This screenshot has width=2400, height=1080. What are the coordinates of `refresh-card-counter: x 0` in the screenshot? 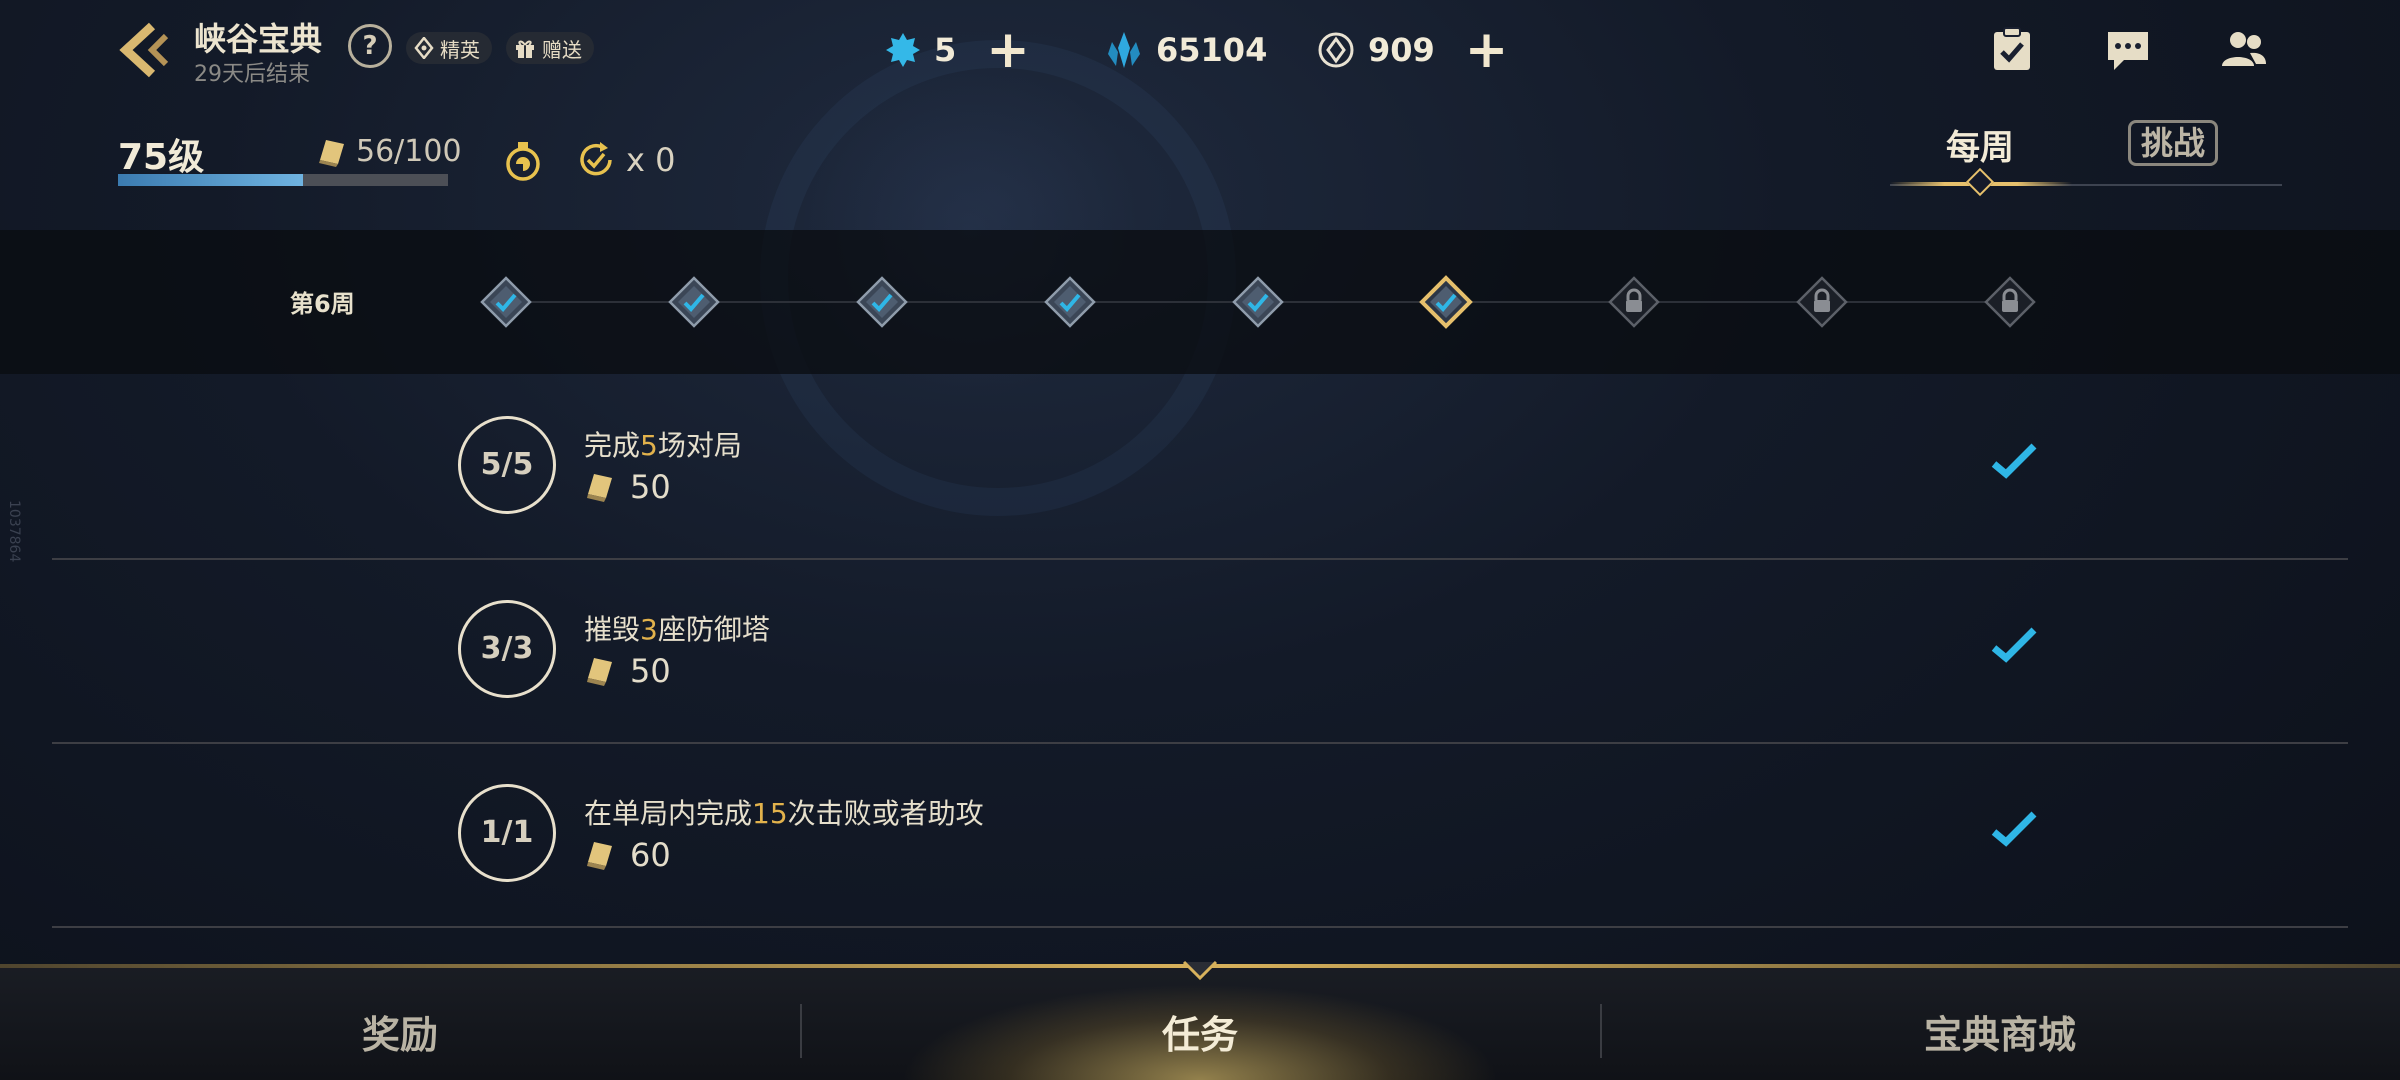 It's located at (625, 160).